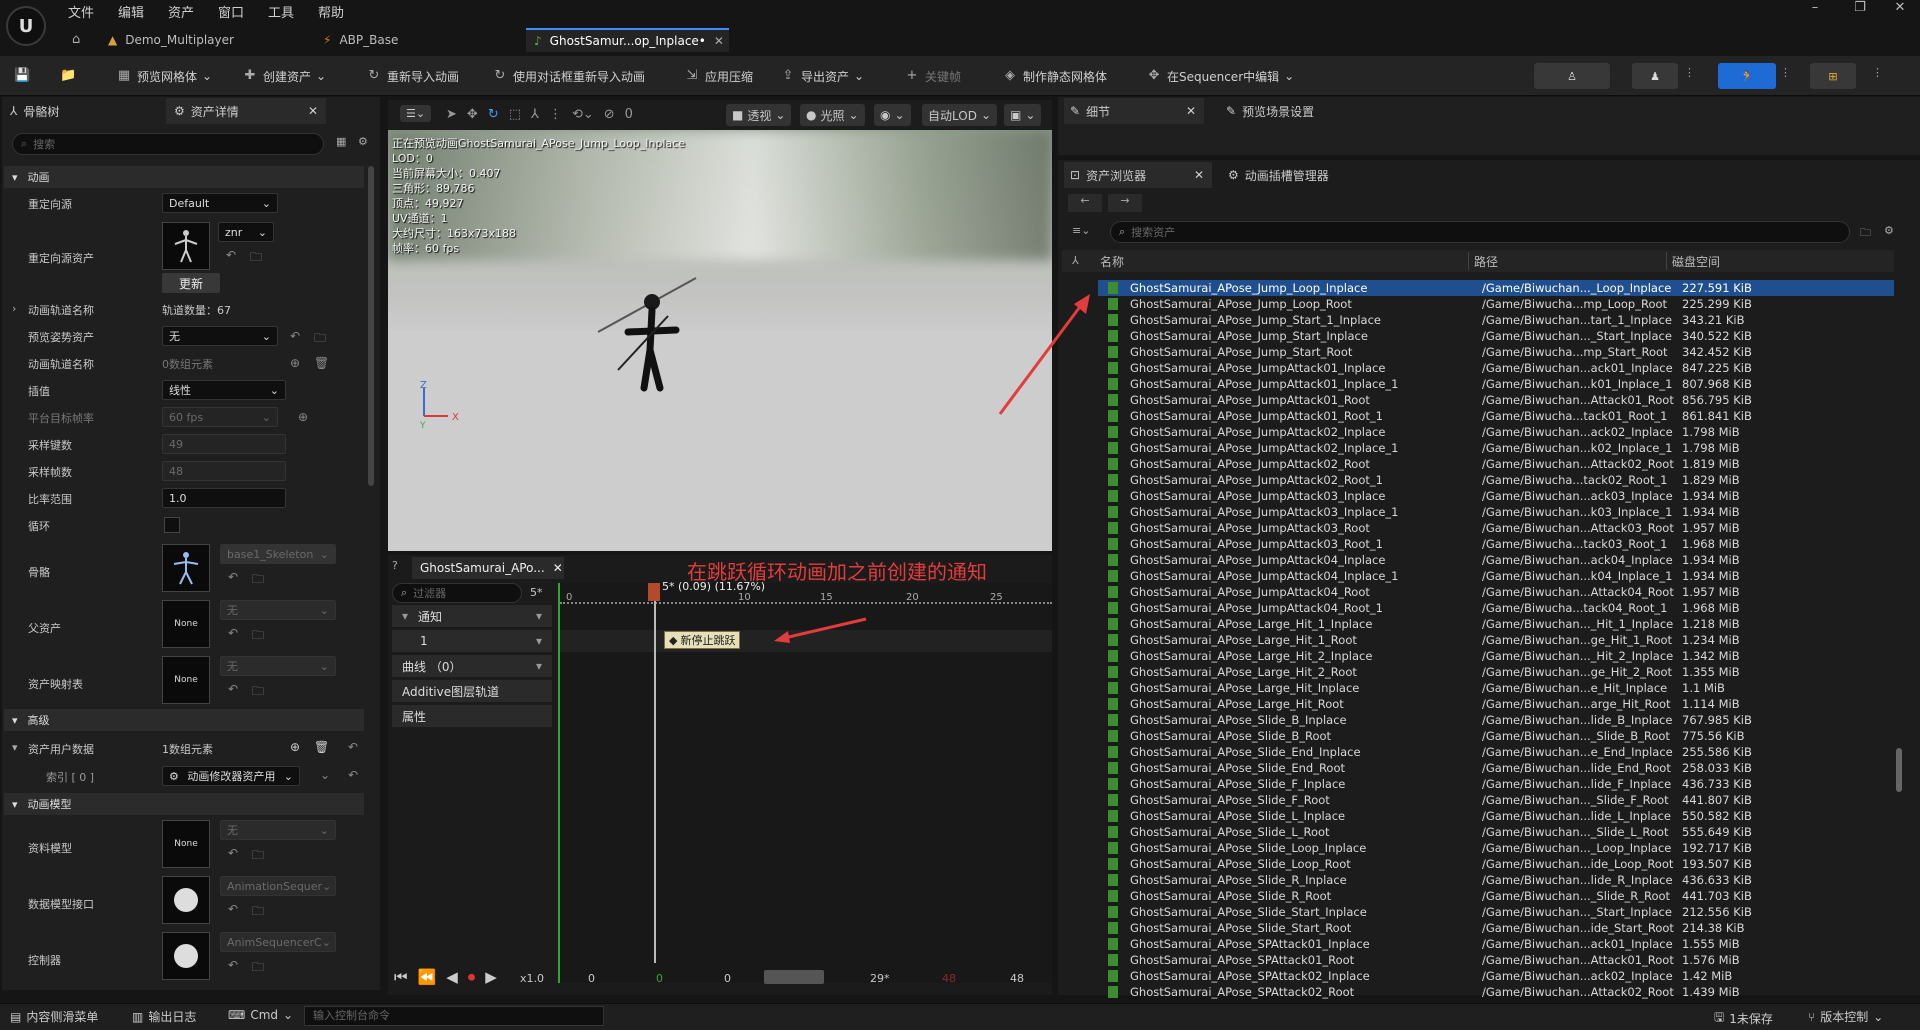  I want to click on chevron-down-icon: ⌄, so click(325, 775).